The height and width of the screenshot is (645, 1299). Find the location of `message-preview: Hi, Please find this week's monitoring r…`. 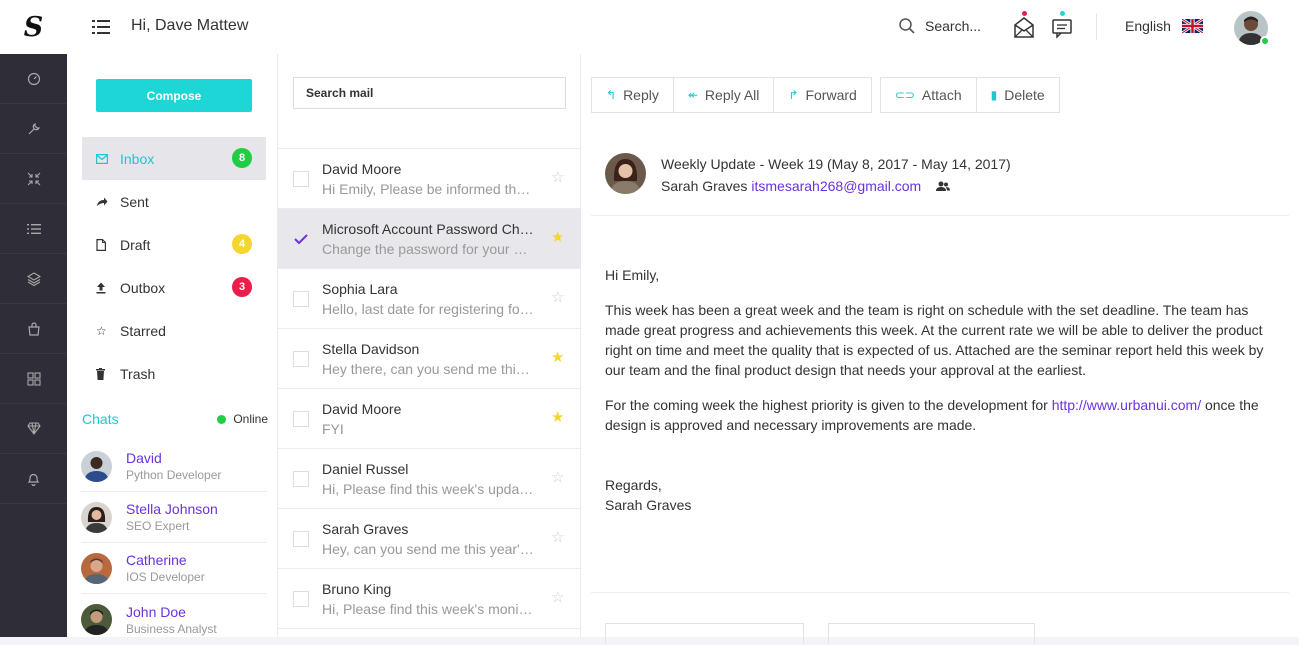

message-preview: Hi, Please find this week's monitoring r… is located at coordinates (428, 609).